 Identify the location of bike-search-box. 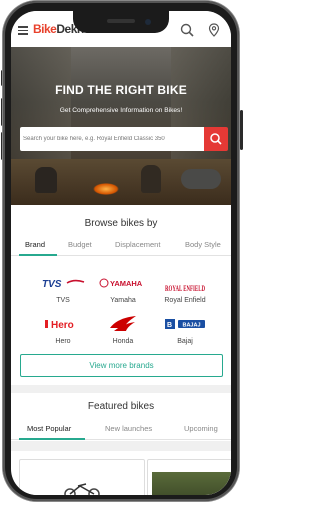
(112, 139).